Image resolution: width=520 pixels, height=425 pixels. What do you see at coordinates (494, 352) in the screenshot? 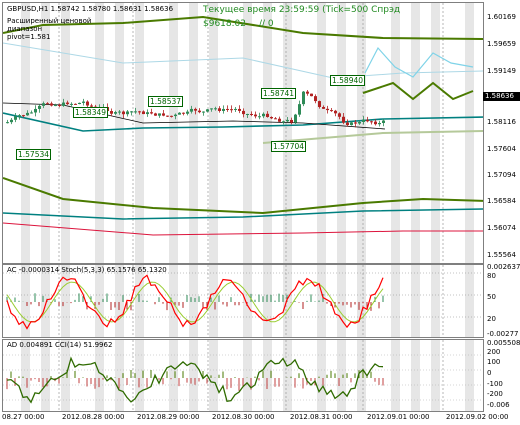
I see `ad-tick: 200` at bounding box center [494, 352].